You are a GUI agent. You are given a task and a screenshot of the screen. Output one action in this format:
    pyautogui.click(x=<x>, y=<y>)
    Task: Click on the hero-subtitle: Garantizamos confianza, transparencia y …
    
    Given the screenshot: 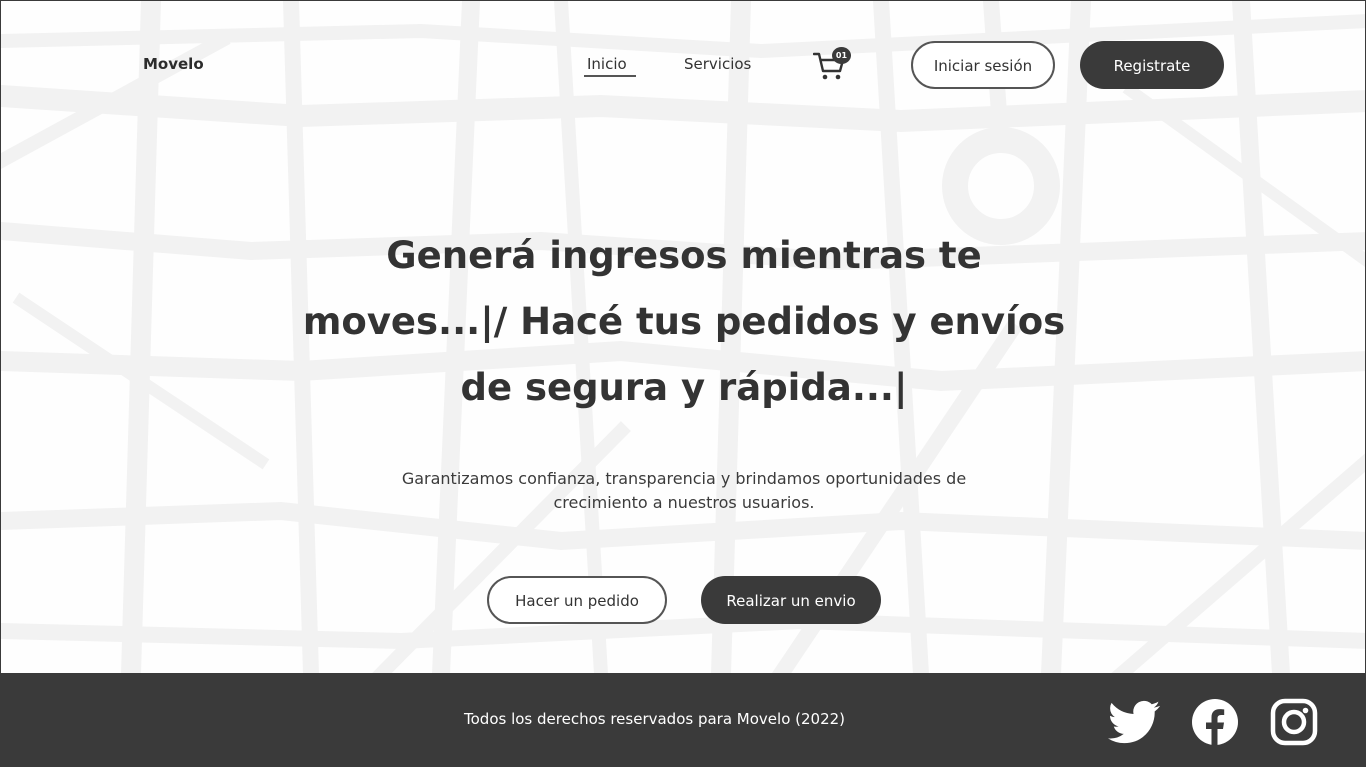 What is the action you would take?
    pyautogui.click(x=684, y=490)
    